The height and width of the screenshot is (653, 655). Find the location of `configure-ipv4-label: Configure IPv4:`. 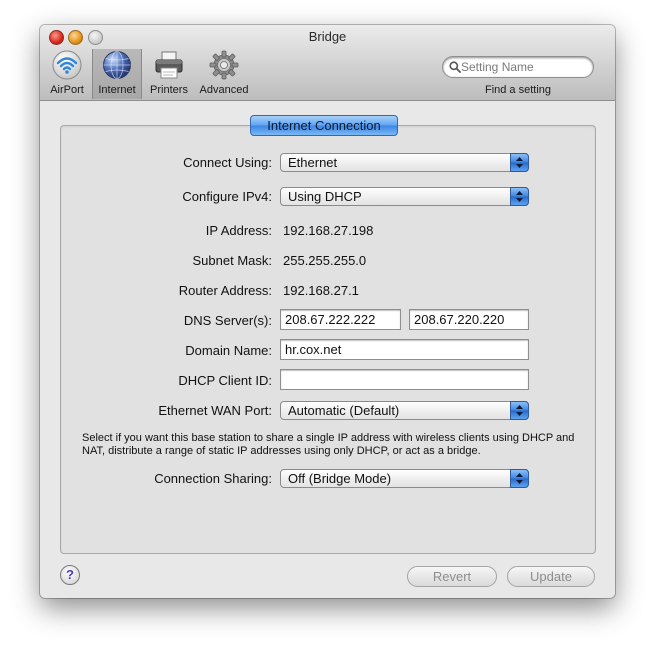

configure-ipv4-label: Configure IPv4: is located at coordinates (227, 196).